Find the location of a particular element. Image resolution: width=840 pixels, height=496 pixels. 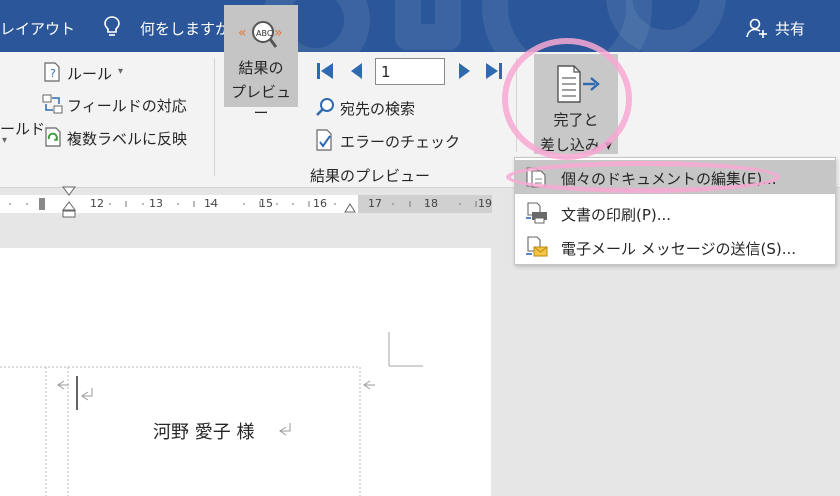

tell-me-search: 何をしますか is located at coordinates (185, 28).